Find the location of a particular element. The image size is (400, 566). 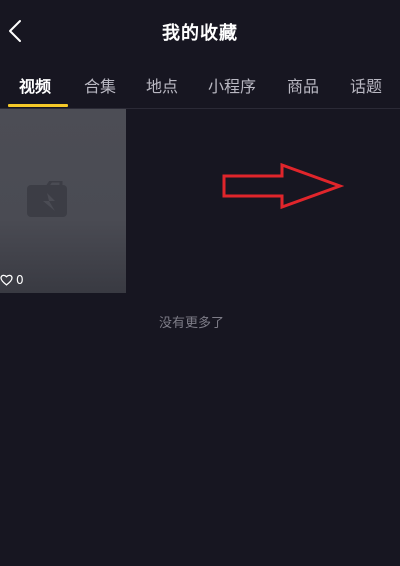

tab-collections: 合集 is located at coordinates (100, 85).